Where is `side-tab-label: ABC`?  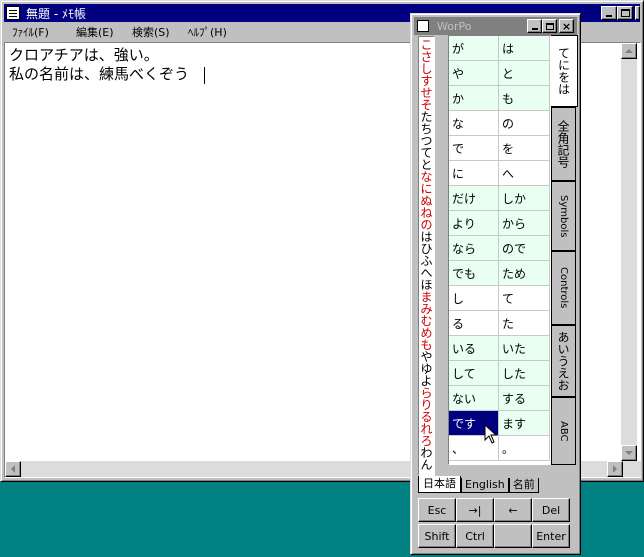 side-tab-label: ABC is located at coordinates (563, 431).